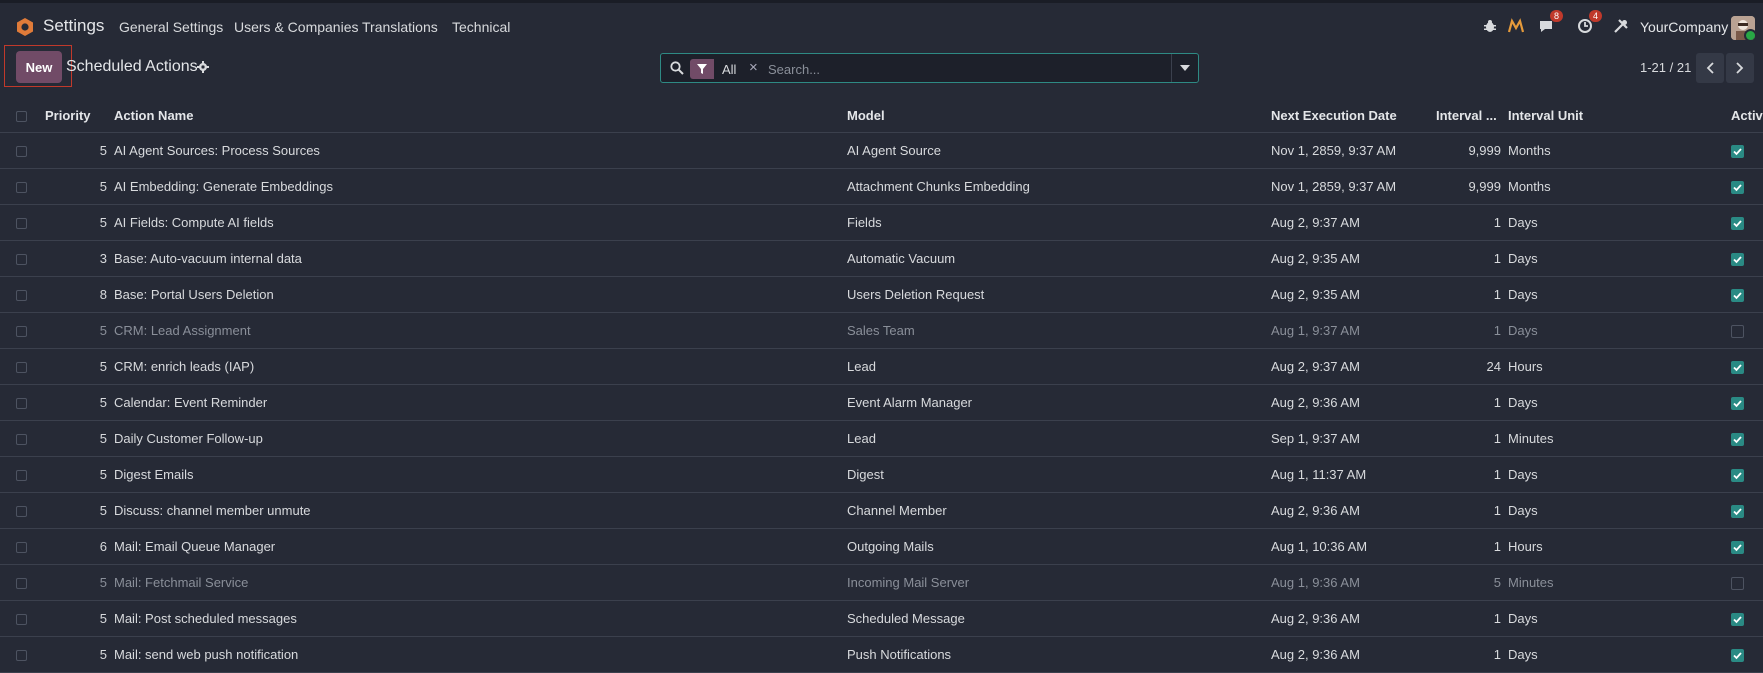 This screenshot has height=673, width=1763. Describe the element at coordinates (1353, 115) in the screenshot. I see `column-header-next-execution: Next Execution Date` at that location.